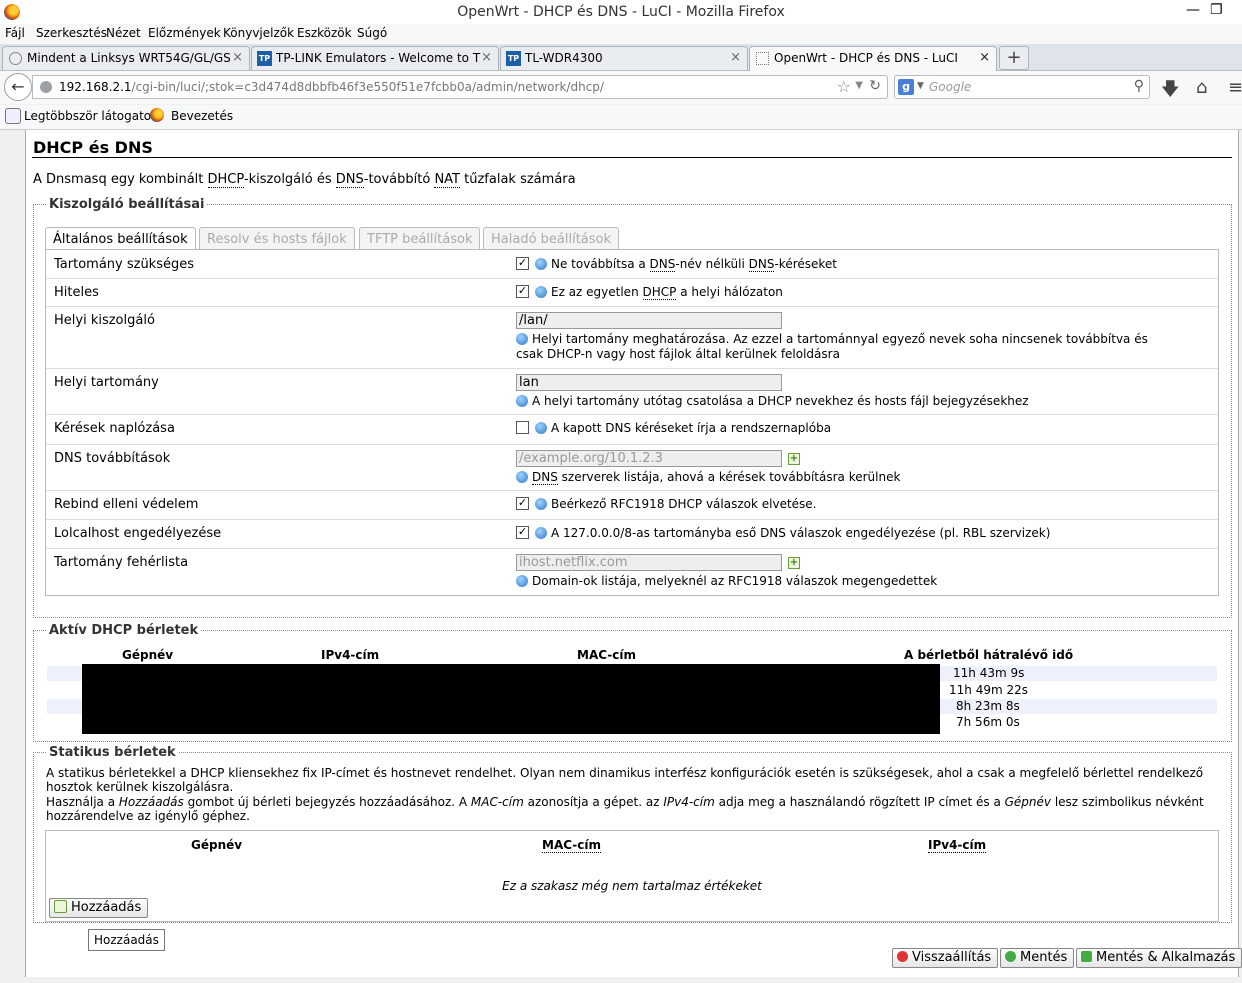 This screenshot has width=1242, height=983. I want to click on local-server-input: /lan/, so click(649, 320).